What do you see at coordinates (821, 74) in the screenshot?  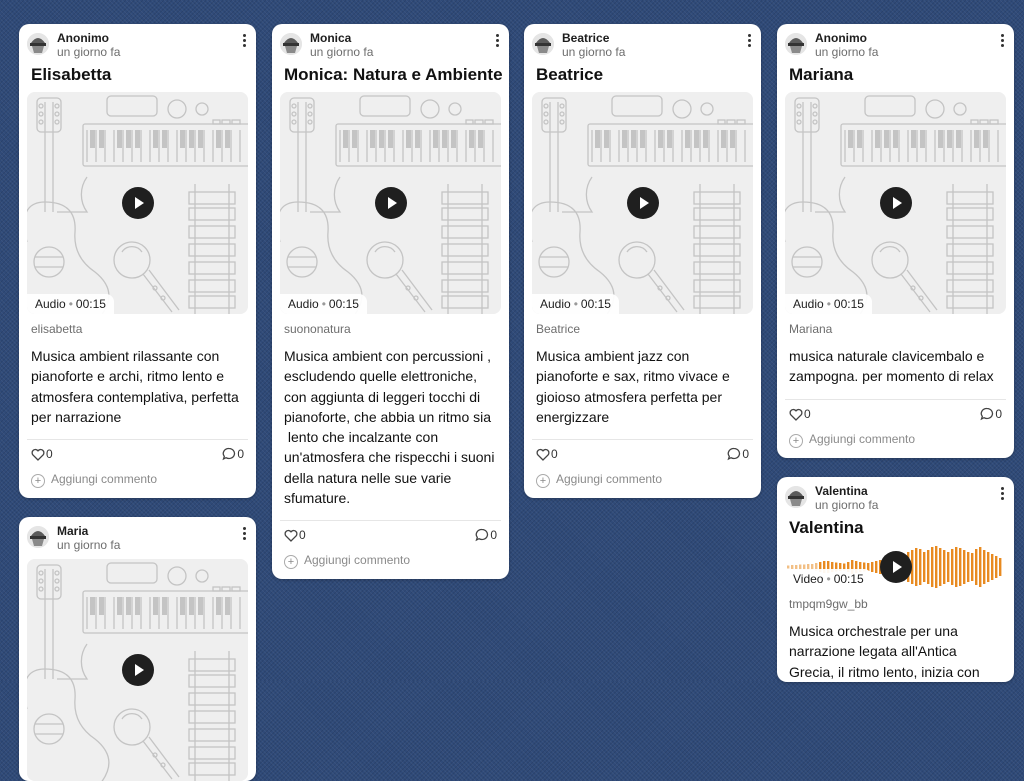 I see `post-title: Mariana` at bounding box center [821, 74].